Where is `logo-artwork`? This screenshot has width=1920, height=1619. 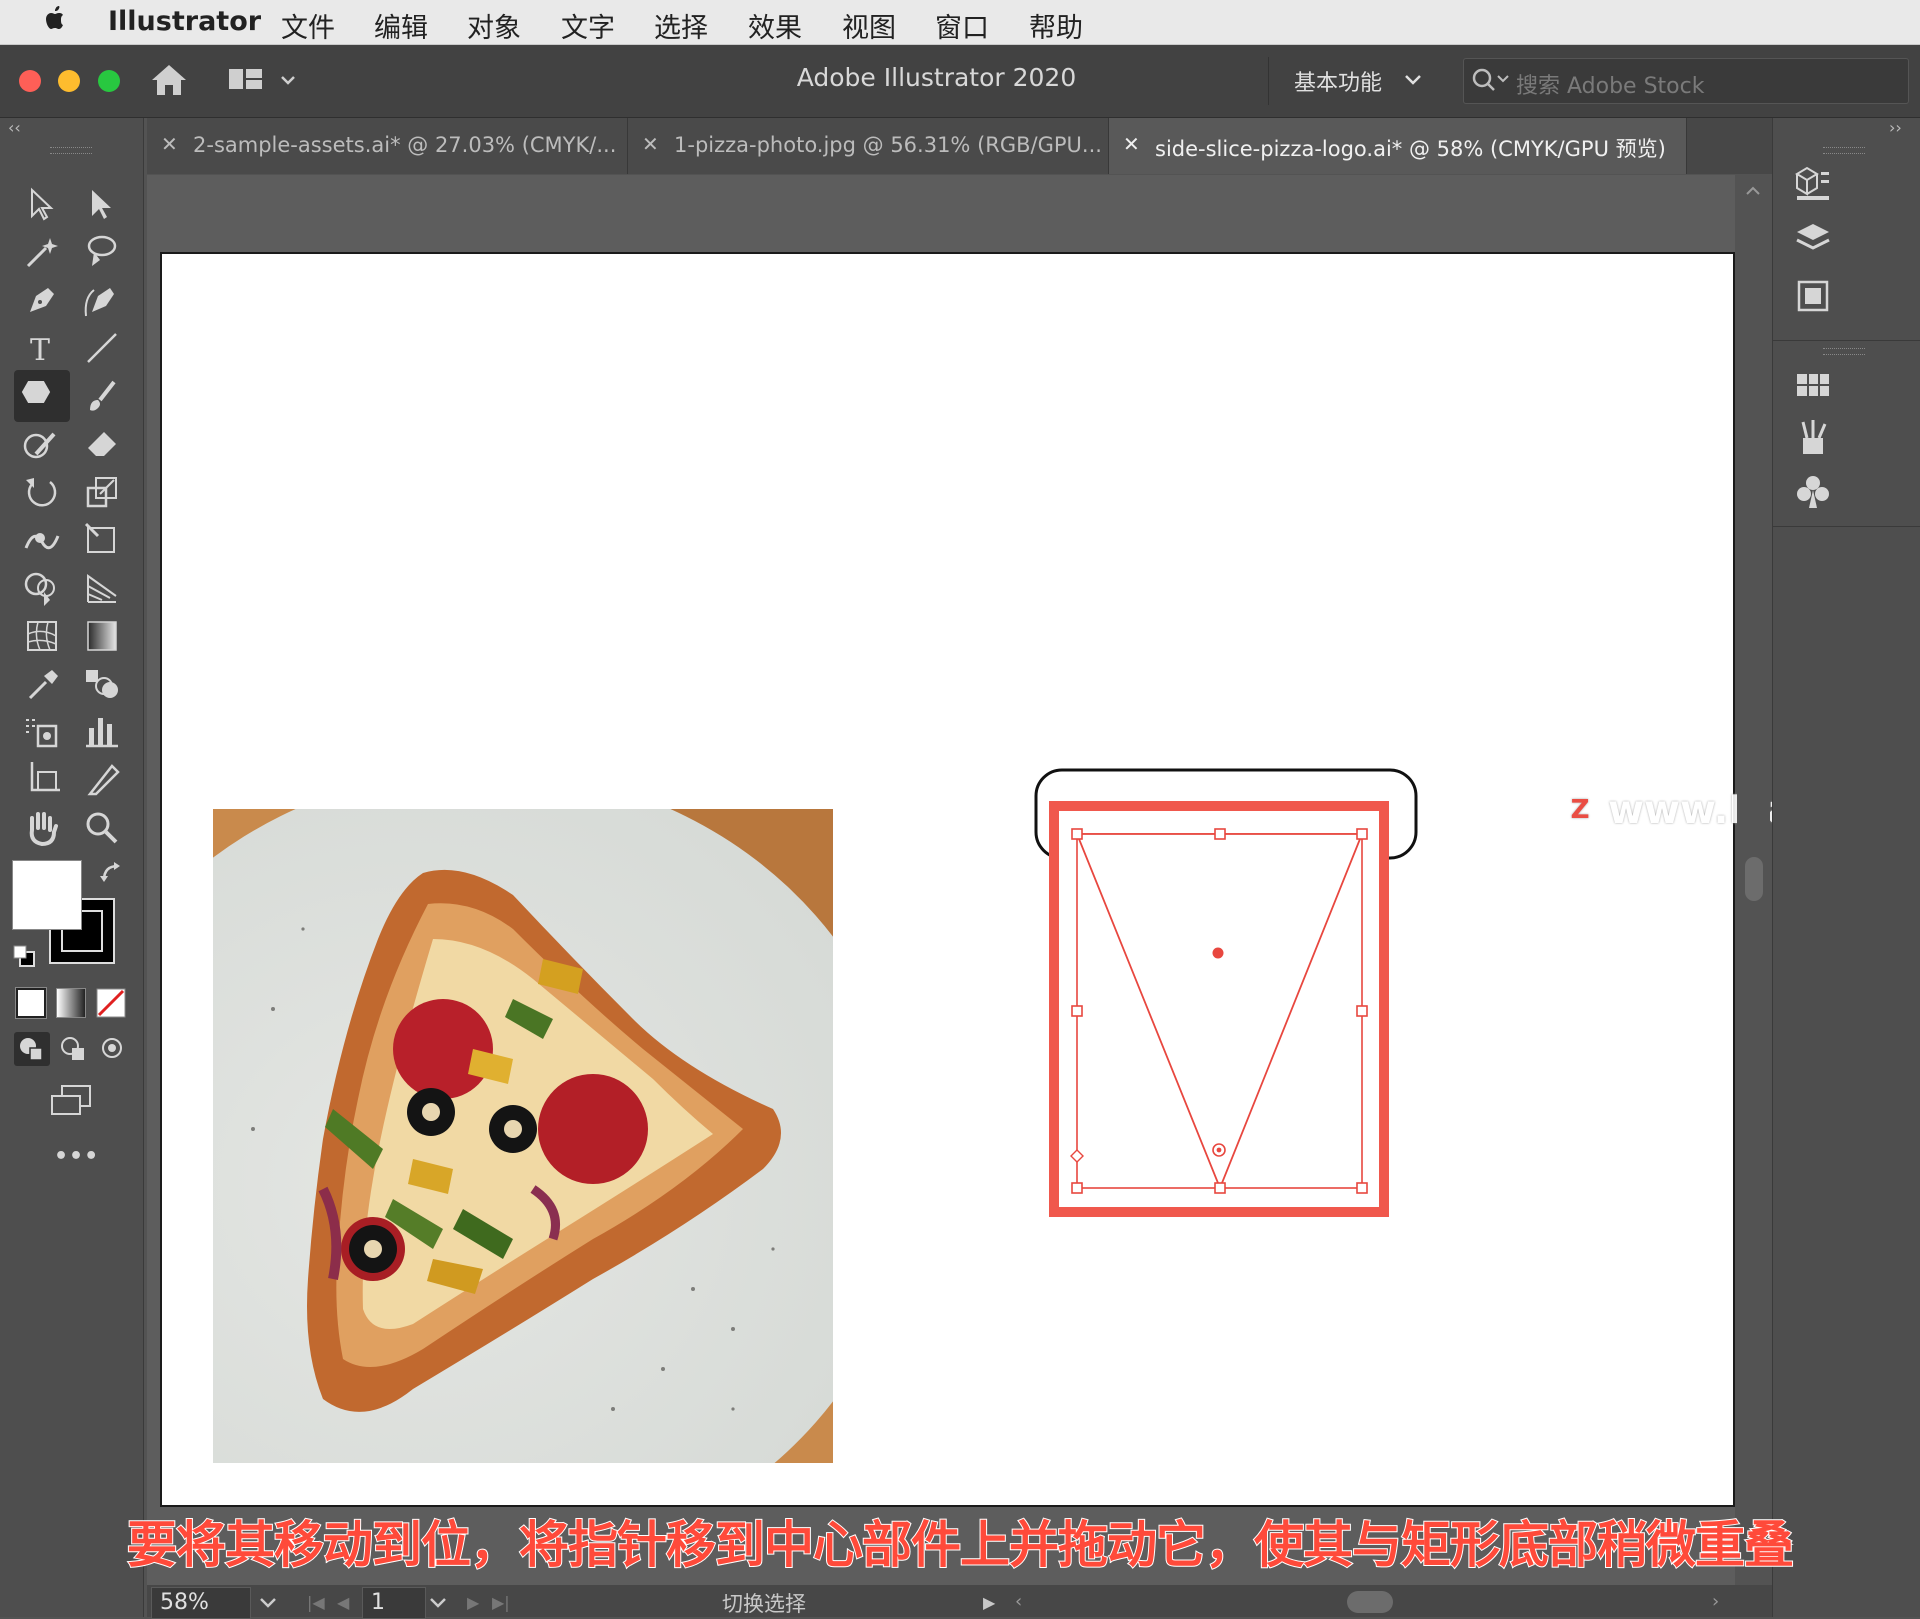 logo-artwork is located at coordinates (1240, 1000).